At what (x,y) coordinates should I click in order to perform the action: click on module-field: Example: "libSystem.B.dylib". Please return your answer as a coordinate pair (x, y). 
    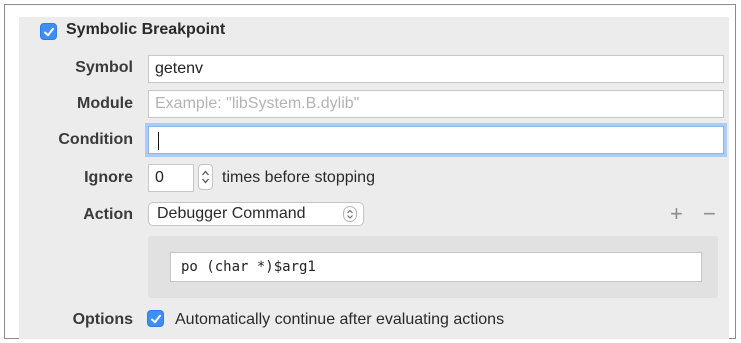
    Looking at the image, I should click on (436, 104).